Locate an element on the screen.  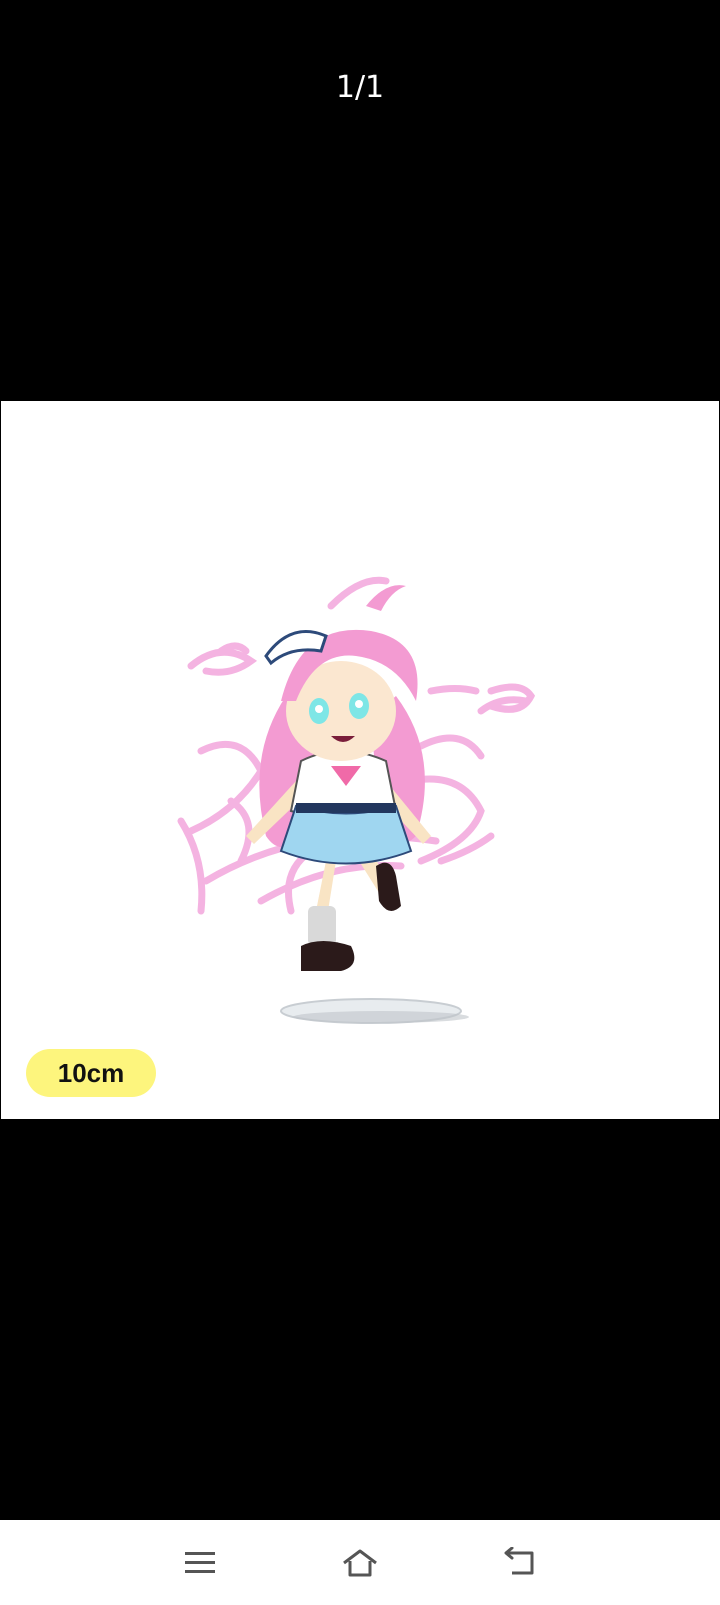
back-icon is located at coordinates (519, 1561).